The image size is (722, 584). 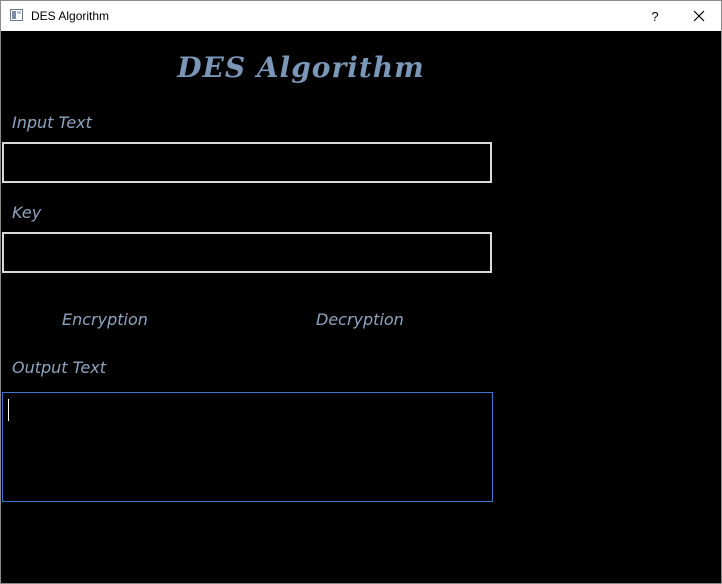 I want to click on close-icon, so click(x=699, y=16).